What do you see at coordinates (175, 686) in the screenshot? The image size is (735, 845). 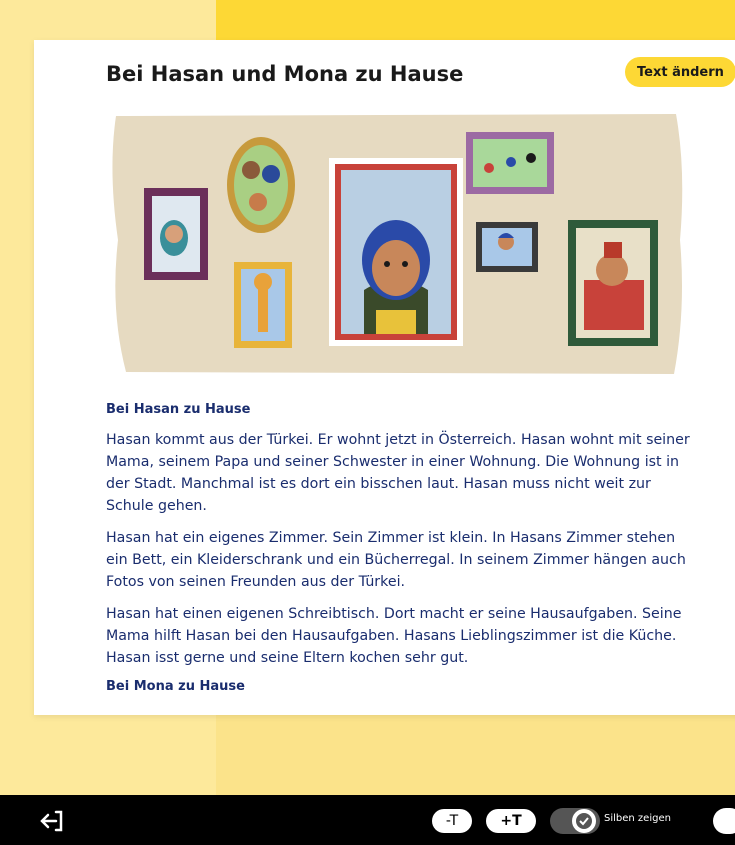 I see `next-section-heading: Bei Mona zu Hause` at bounding box center [175, 686].